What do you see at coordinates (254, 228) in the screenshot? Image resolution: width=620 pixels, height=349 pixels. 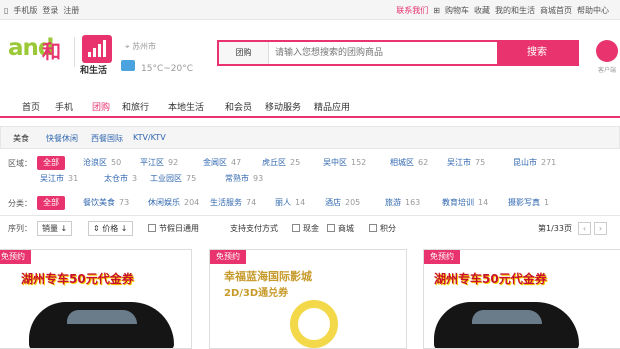 I see `payment-label: 支持支付方式` at bounding box center [254, 228].